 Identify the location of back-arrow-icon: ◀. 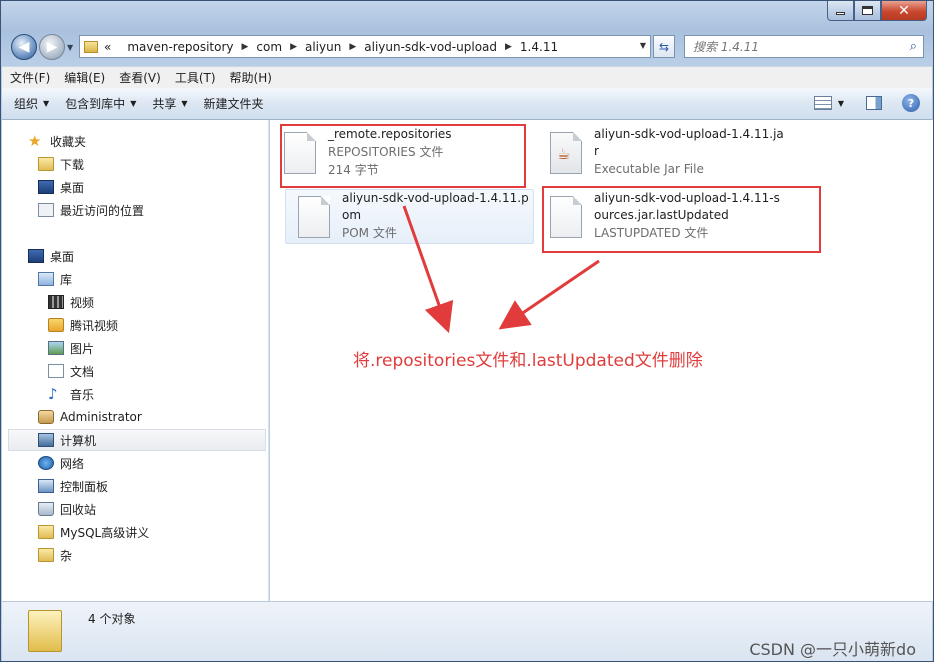
(24, 47).